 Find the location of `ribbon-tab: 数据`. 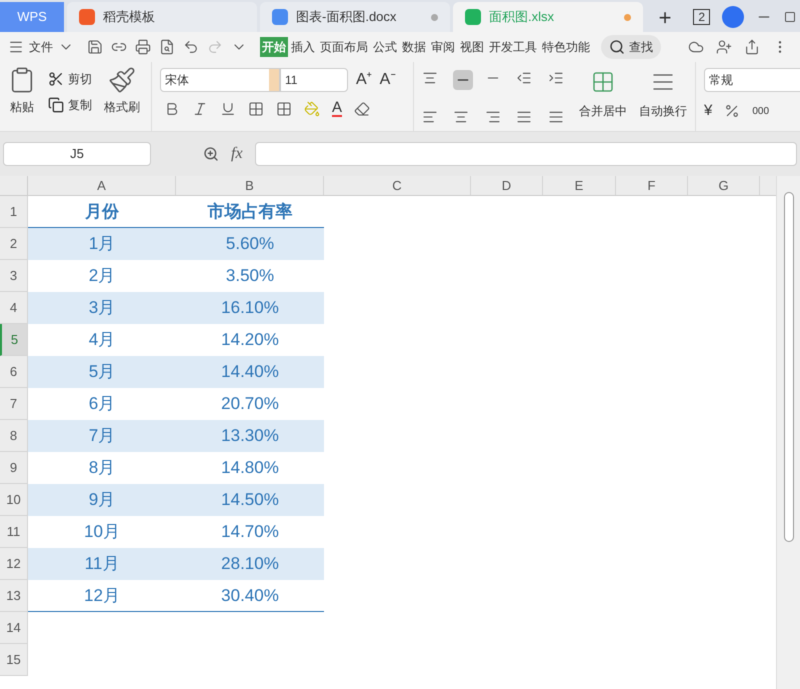

ribbon-tab: 数据 is located at coordinates (414, 47).